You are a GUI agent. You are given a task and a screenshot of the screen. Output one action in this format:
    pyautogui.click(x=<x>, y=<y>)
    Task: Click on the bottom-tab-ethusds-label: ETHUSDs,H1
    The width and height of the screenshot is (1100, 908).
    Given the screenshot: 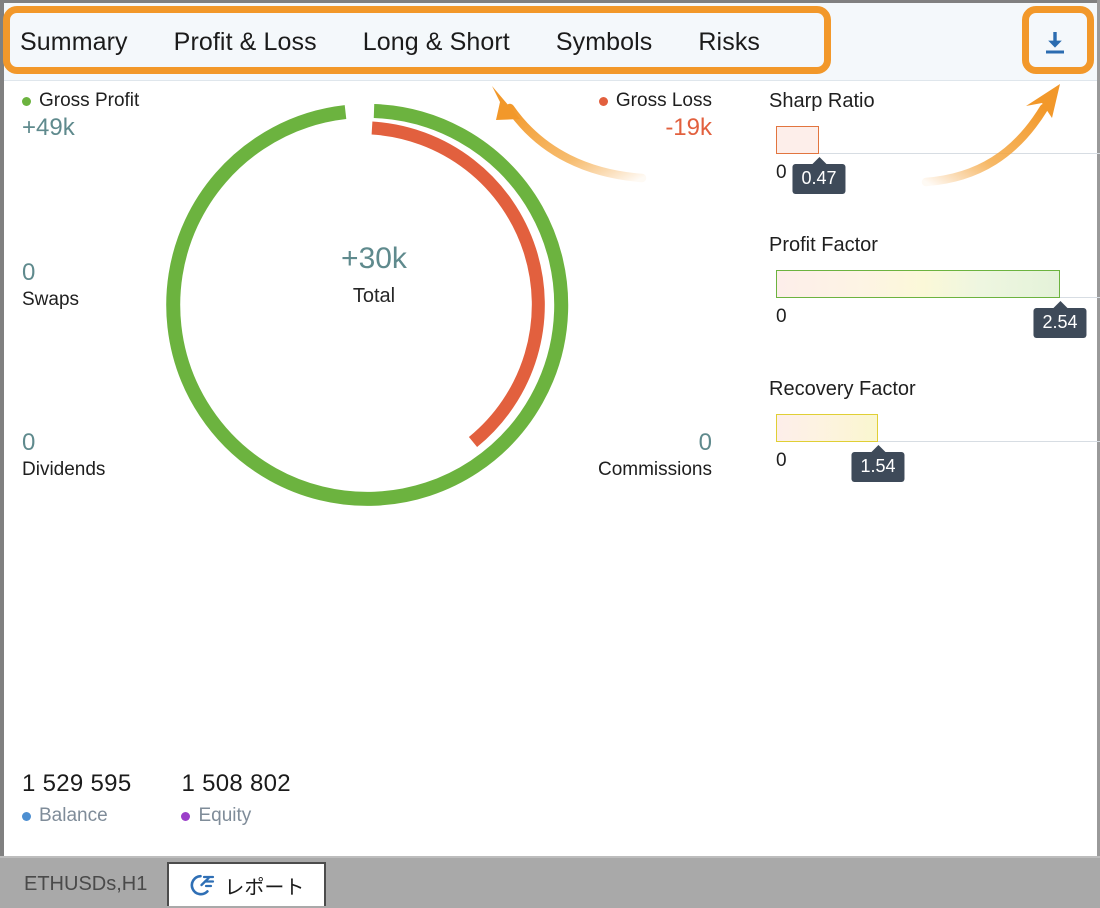 What is the action you would take?
    pyautogui.click(x=86, y=883)
    